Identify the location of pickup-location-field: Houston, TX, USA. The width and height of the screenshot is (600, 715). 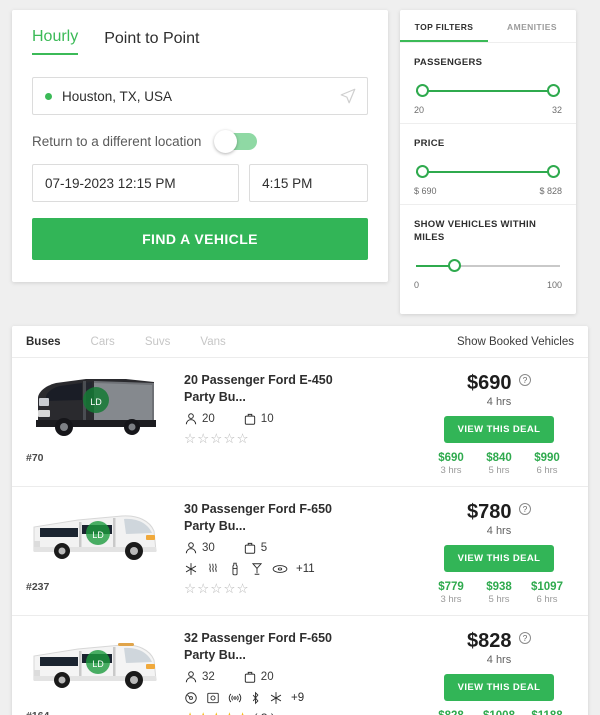
(200, 96).